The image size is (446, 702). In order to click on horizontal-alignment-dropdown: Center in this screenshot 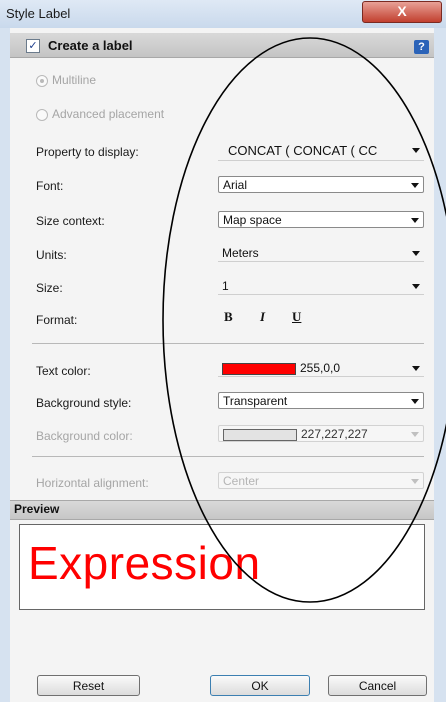, I will do `click(321, 480)`.